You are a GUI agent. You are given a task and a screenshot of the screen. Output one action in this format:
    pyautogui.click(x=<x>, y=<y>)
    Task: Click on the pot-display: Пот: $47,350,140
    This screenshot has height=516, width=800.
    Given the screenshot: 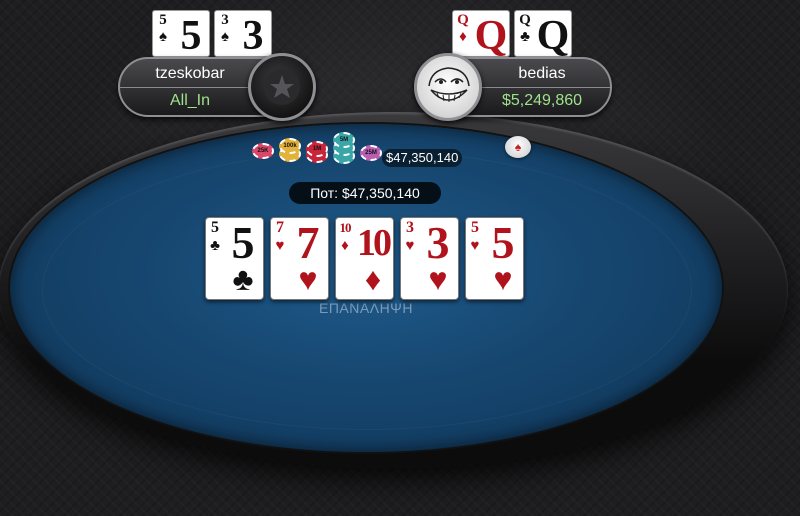 What is the action you would take?
    pyautogui.click(x=365, y=193)
    